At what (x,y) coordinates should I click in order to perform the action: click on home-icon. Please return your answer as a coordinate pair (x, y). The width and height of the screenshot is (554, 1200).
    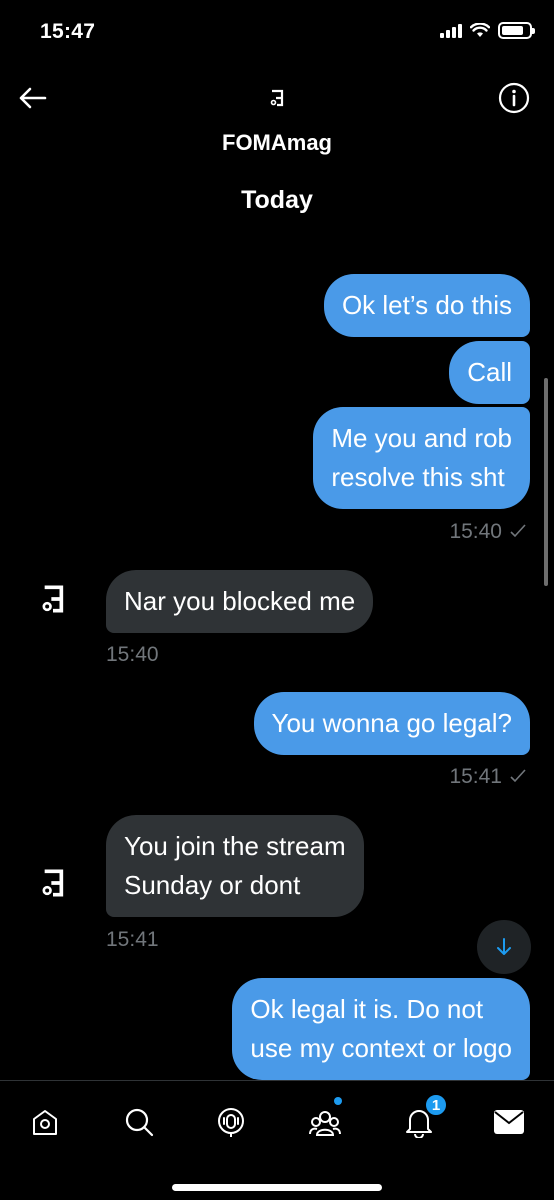
    Looking at the image, I should click on (45, 1122).